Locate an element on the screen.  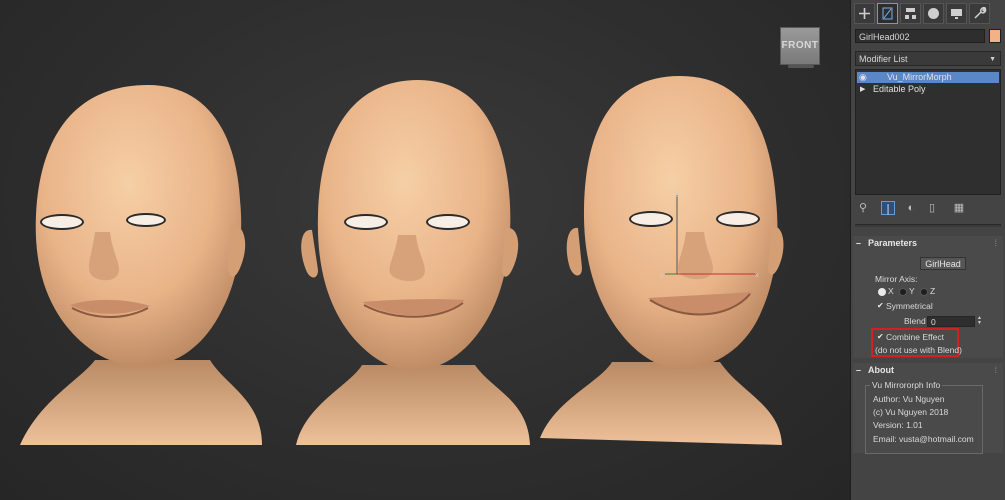
hierarchy-icon is located at coordinates (910, 13).